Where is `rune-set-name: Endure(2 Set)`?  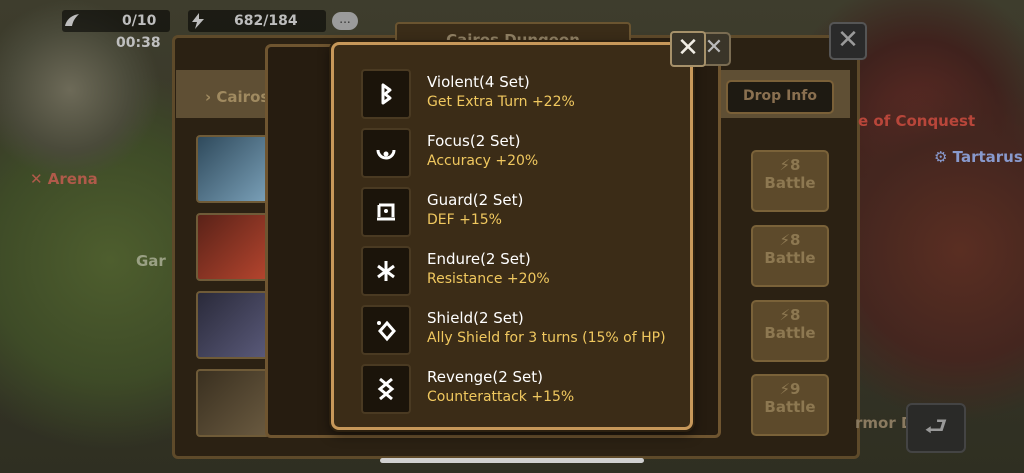 rune-set-name: Endure(2 Set) is located at coordinates (479, 259).